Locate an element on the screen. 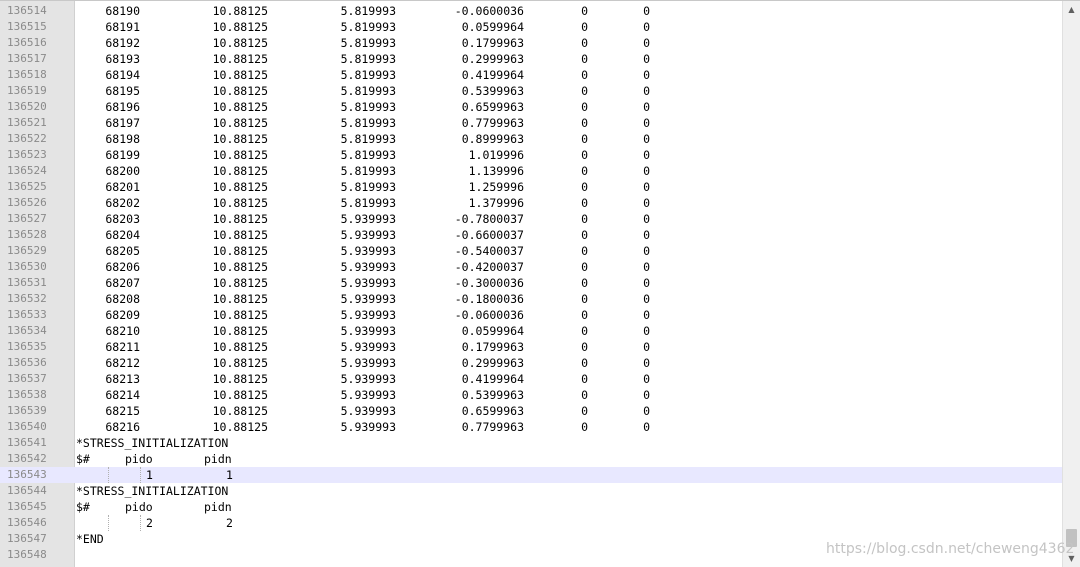  code-line: 136546 2 2 is located at coordinates (531, 523).